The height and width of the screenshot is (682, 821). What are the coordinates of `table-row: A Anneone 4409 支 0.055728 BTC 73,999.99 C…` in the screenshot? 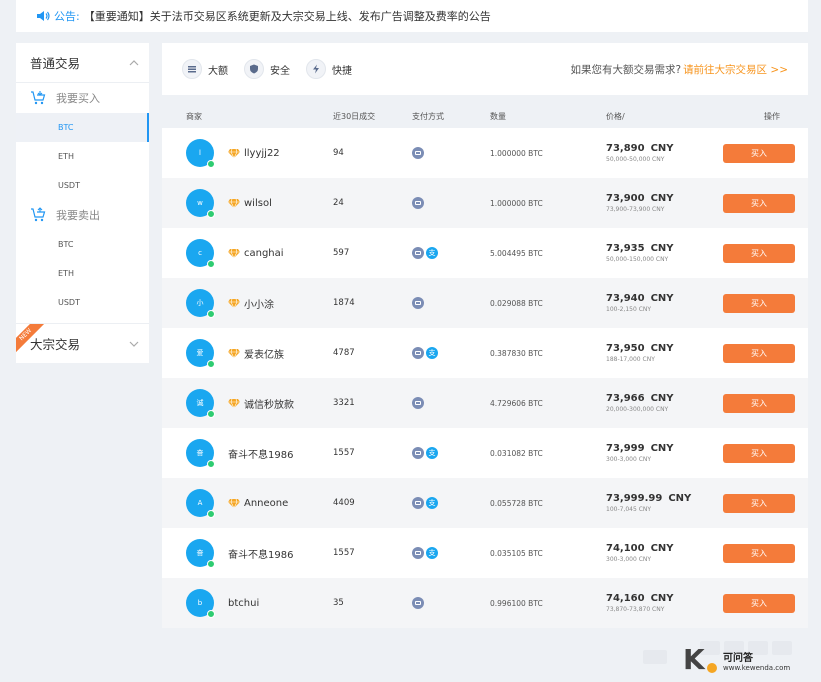 It's located at (485, 503).